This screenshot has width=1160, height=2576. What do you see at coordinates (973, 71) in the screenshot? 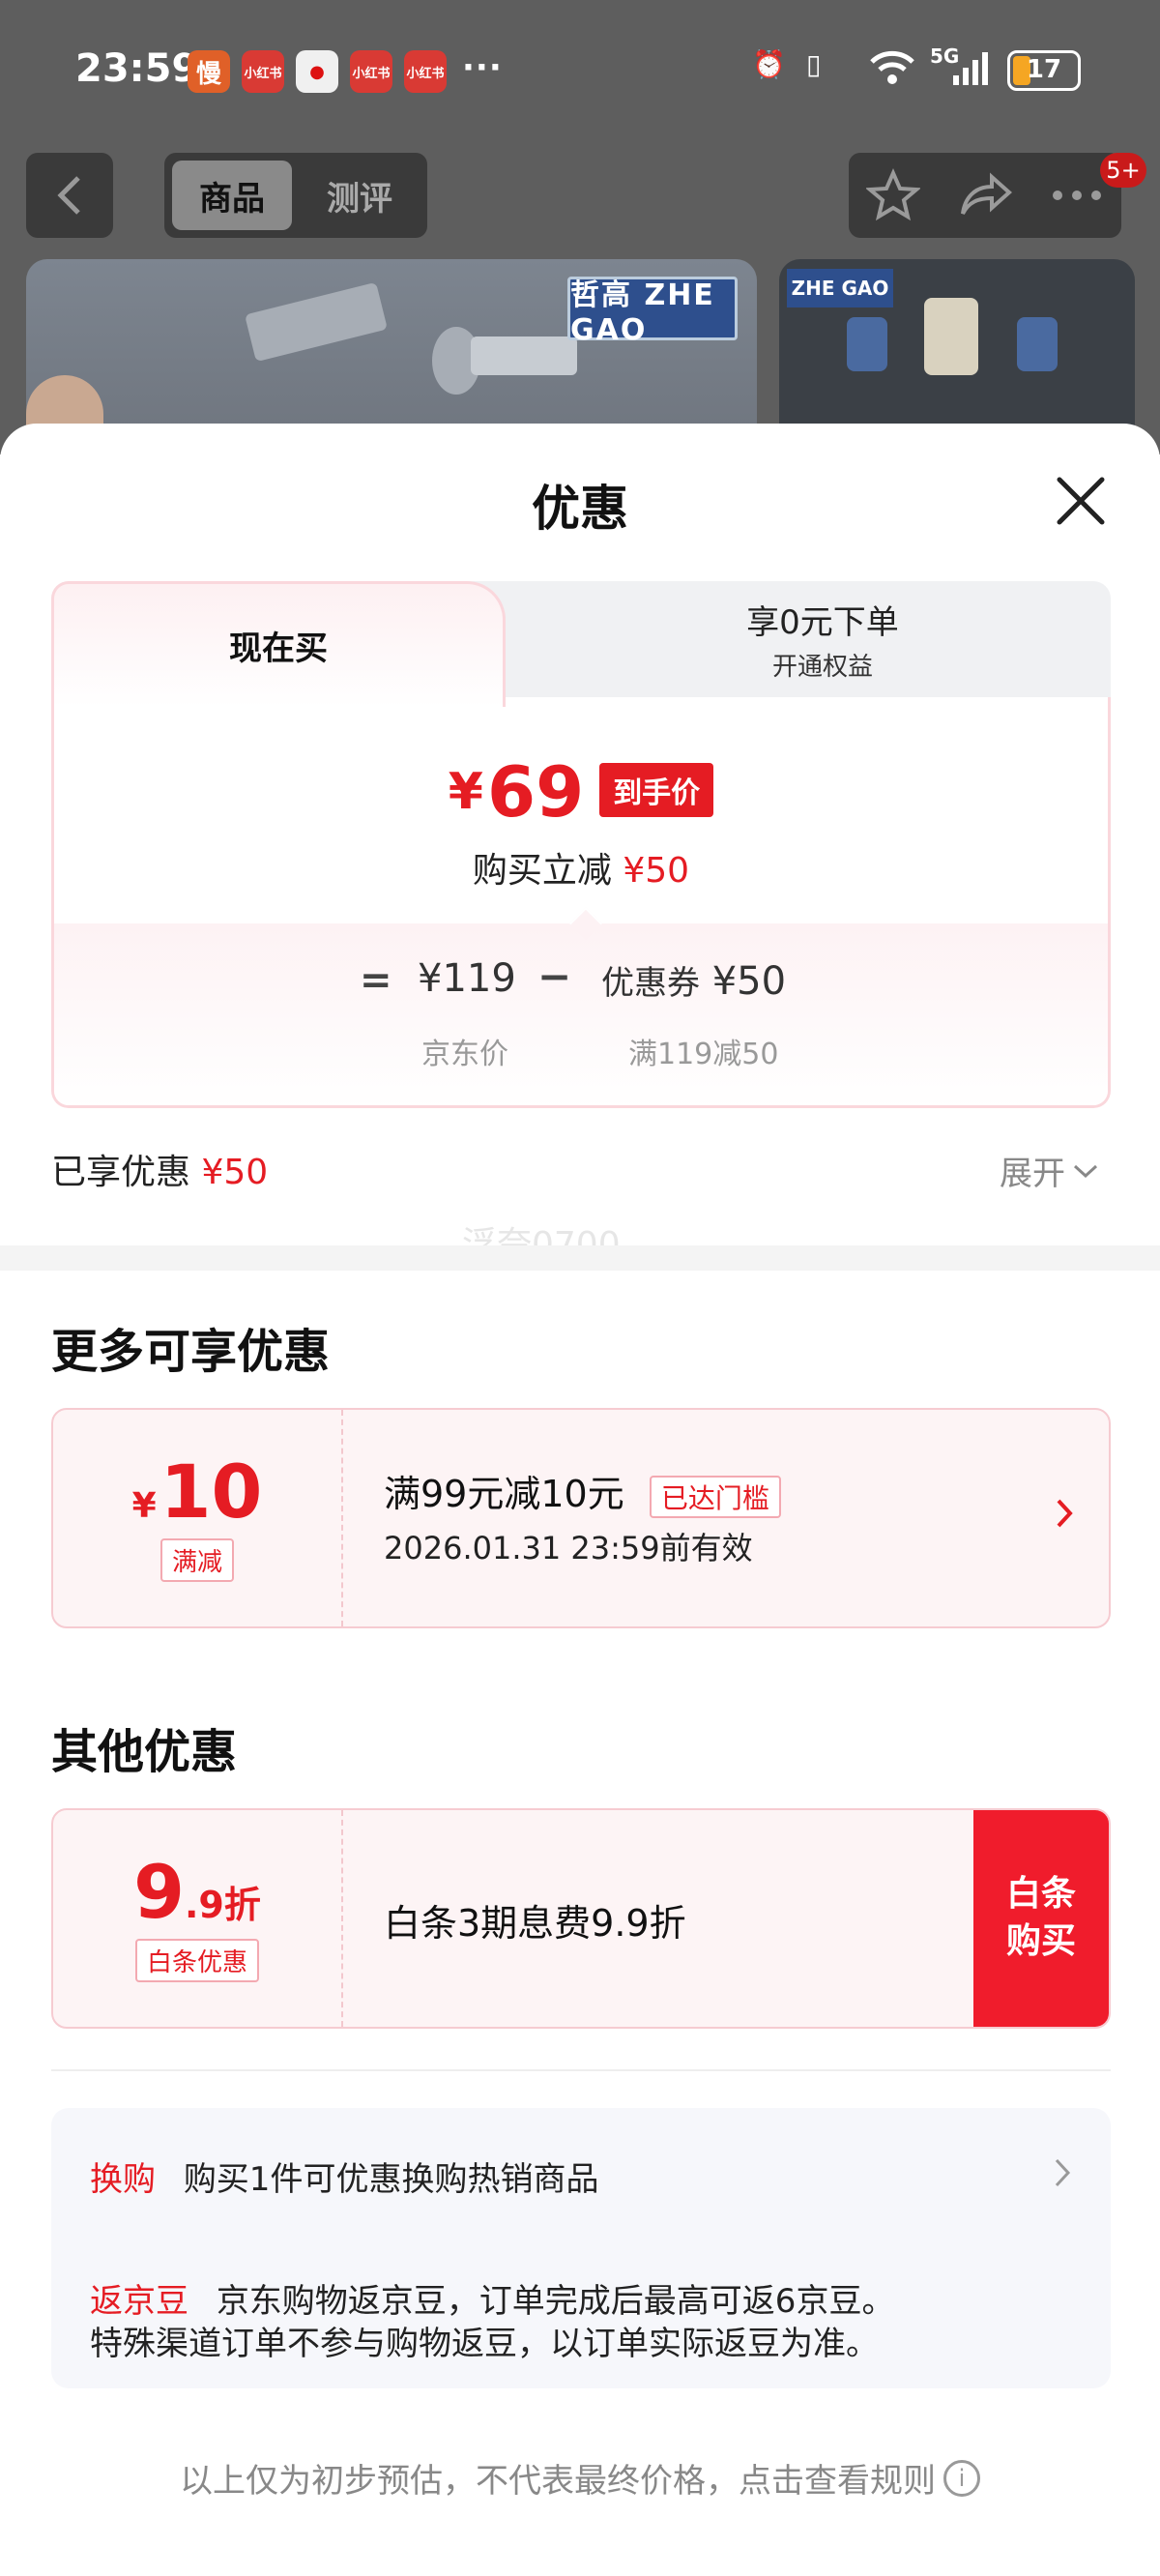
I see `signal-icon` at bounding box center [973, 71].